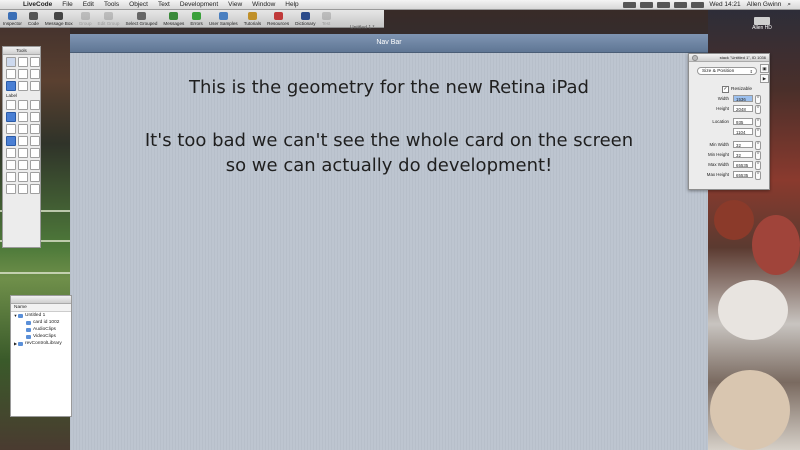 Image resolution: width=800 pixels, height=450 pixels. What do you see at coordinates (35, 165) in the screenshot?
I see `freehand-tool-icon` at bounding box center [35, 165].